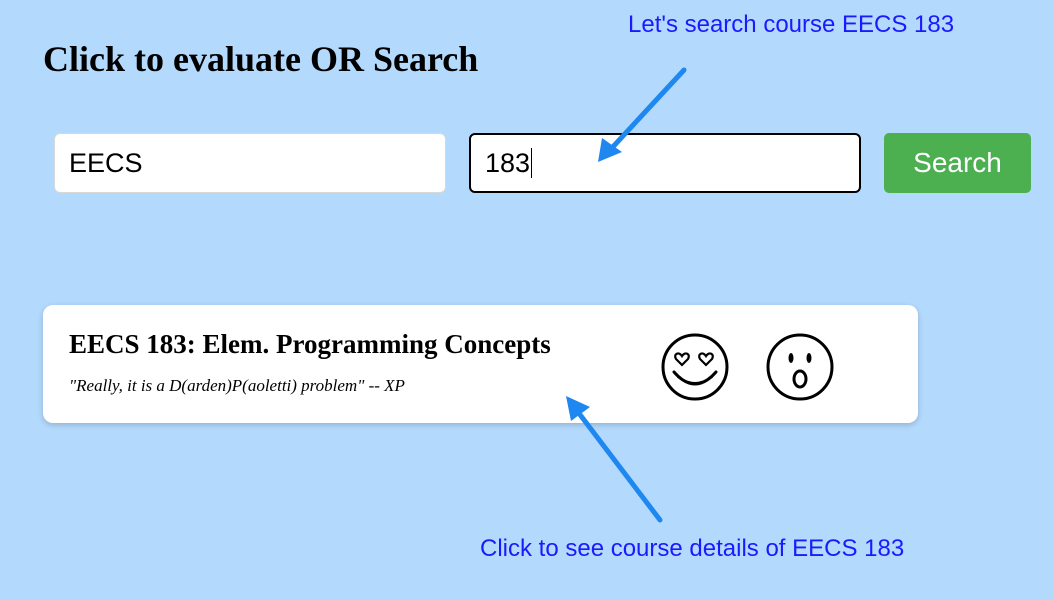 The height and width of the screenshot is (600, 1053). What do you see at coordinates (642, 114) in the screenshot?
I see `arrow-to-number-input` at bounding box center [642, 114].